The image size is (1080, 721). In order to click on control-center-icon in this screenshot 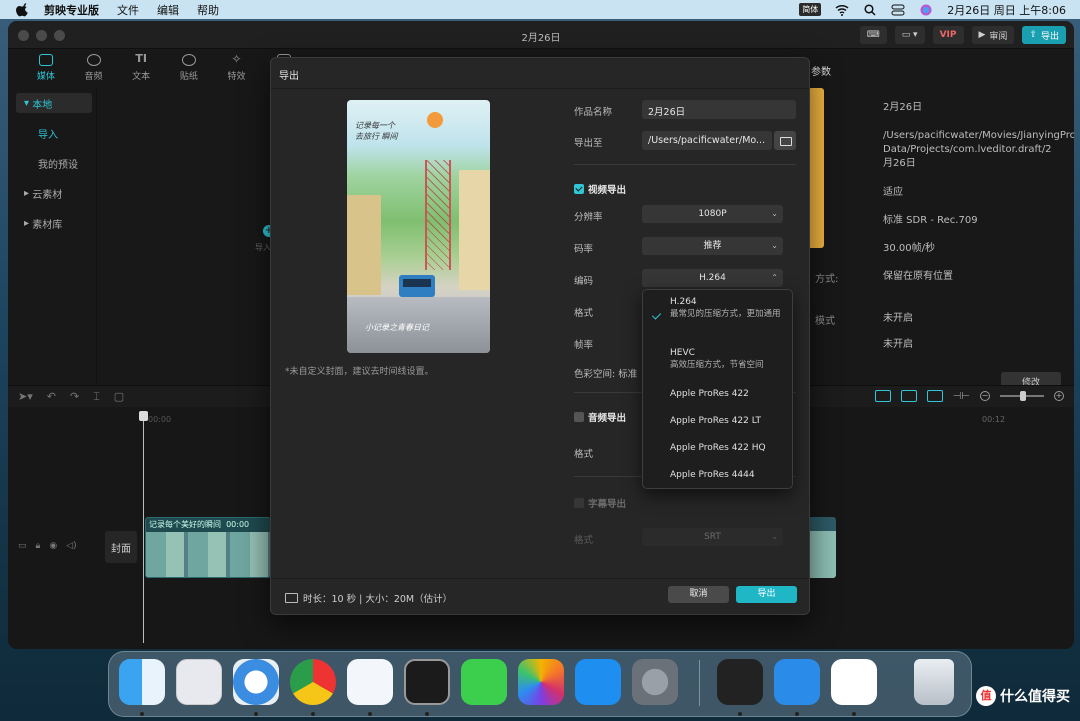, I will do `click(898, 10)`.